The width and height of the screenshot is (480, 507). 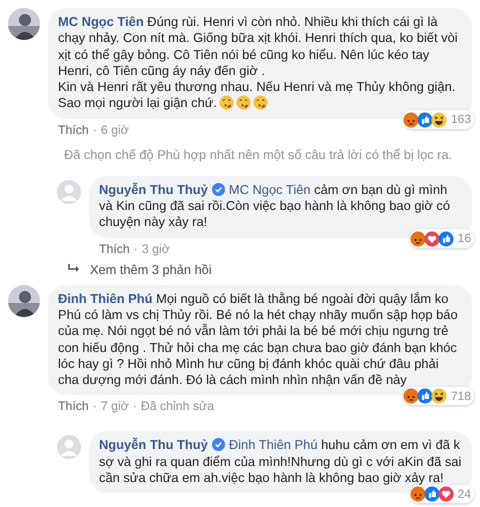 I want to click on timestamp: 3 giờ, so click(x=156, y=249).